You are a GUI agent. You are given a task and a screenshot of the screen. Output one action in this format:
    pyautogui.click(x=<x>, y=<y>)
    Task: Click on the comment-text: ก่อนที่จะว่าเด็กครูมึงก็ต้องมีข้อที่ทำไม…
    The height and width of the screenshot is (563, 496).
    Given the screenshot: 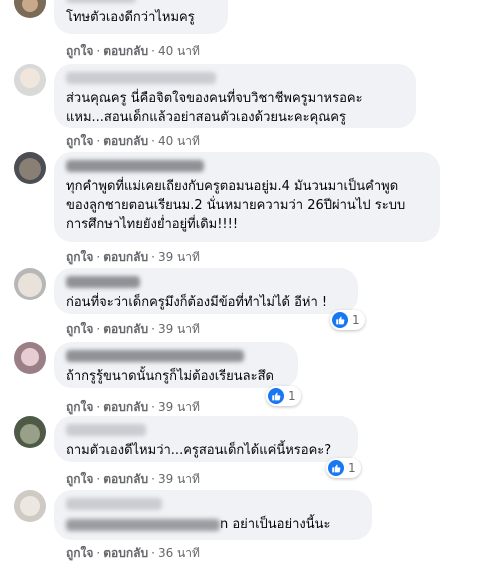 What is the action you would take?
    pyautogui.click(x=197, y=302)
    